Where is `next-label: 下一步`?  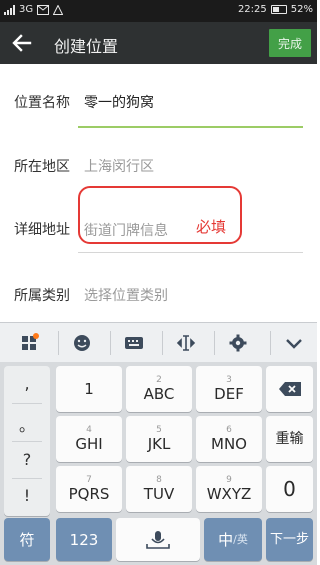
next-label: 下一步 is located at coordinates (289, 539).